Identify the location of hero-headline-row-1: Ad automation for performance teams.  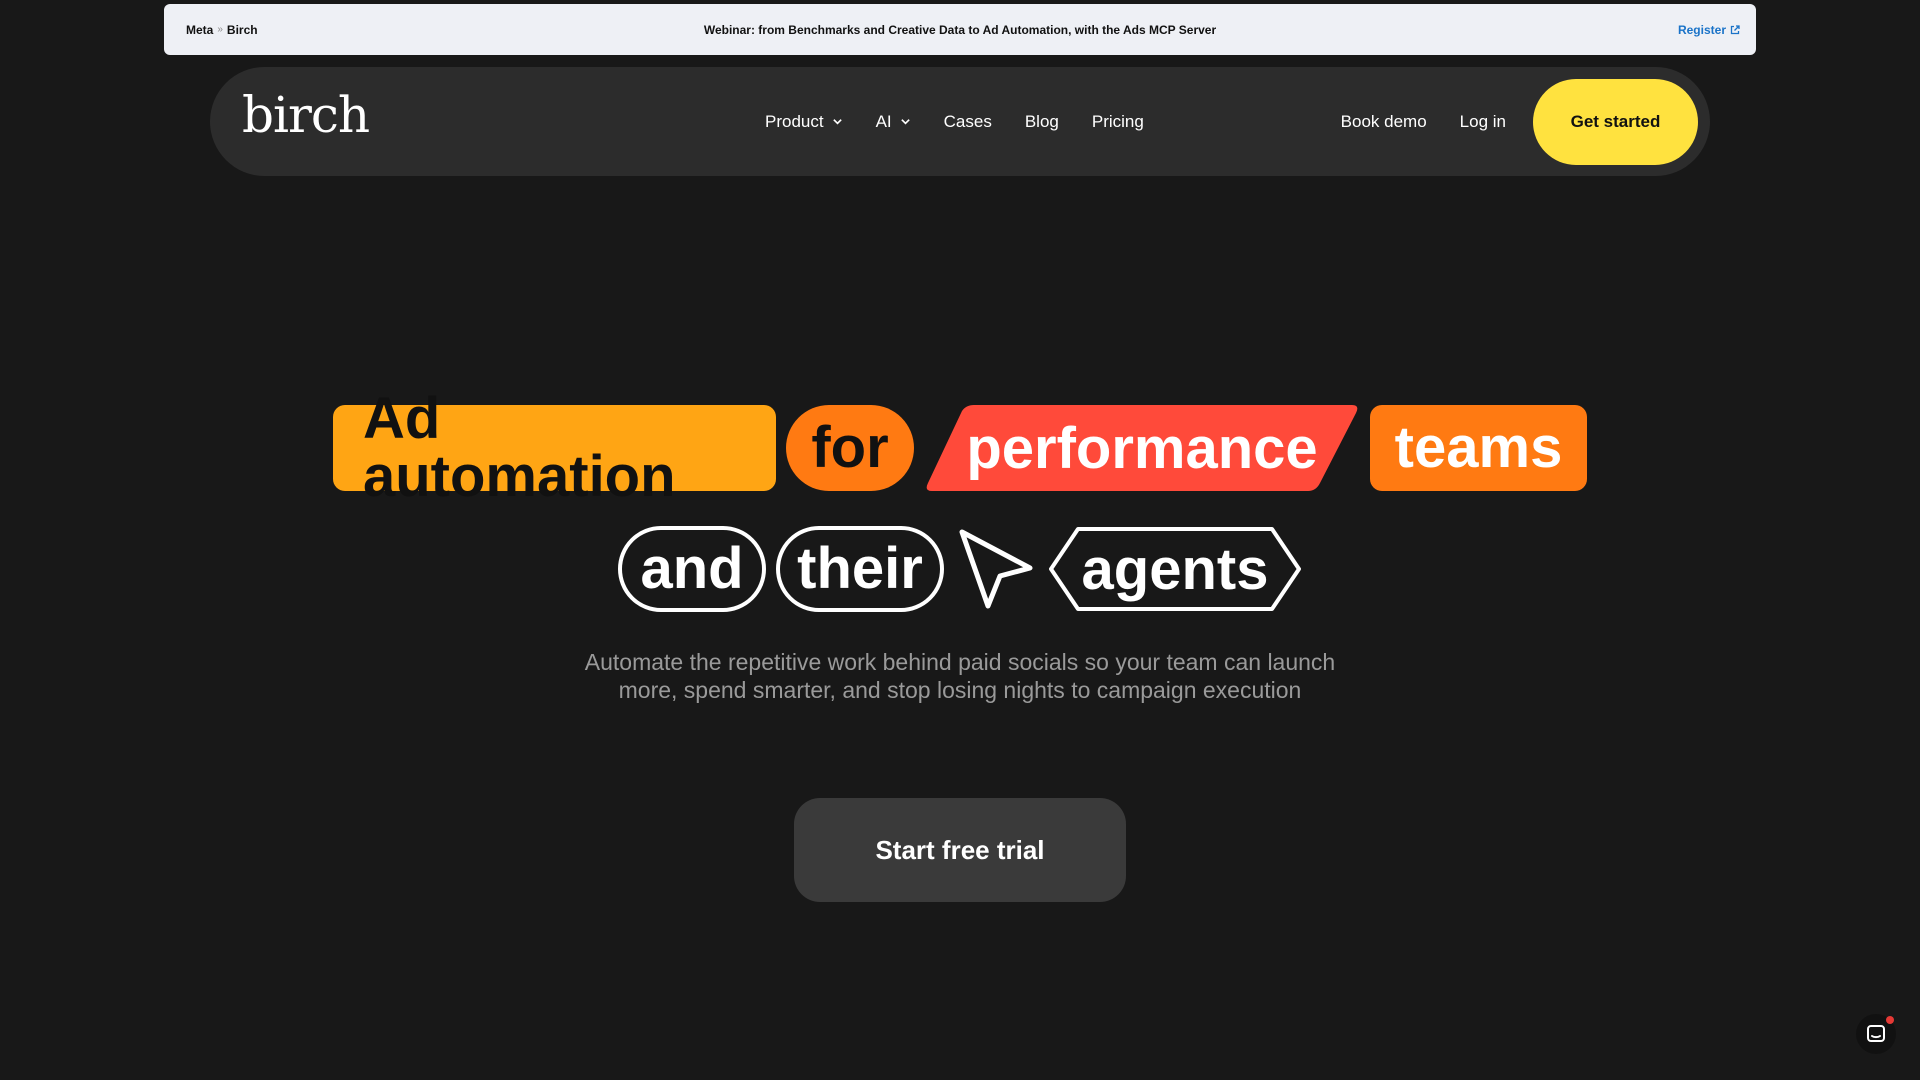
(960, 448).